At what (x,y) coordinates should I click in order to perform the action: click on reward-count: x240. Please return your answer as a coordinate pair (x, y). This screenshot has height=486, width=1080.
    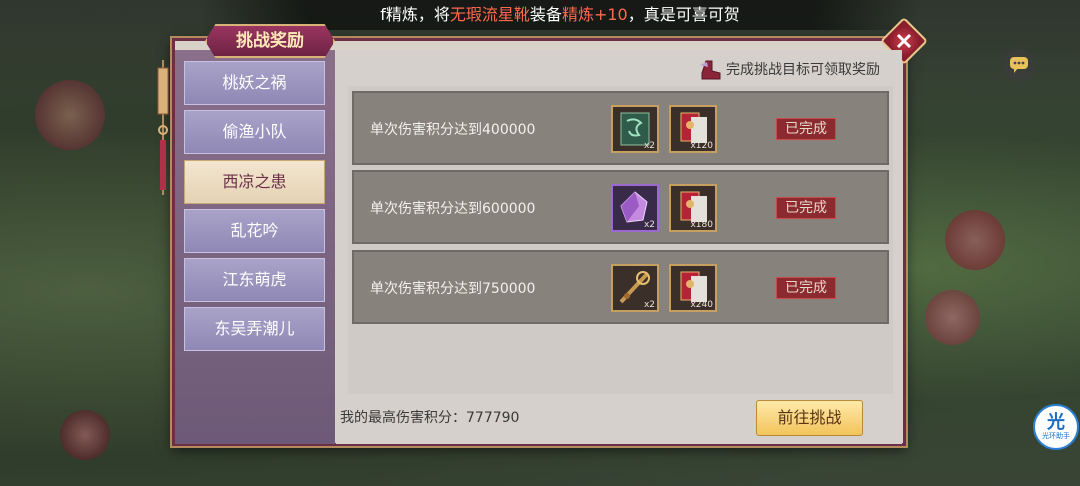
    Looking at the image, I should click on (701, 305).